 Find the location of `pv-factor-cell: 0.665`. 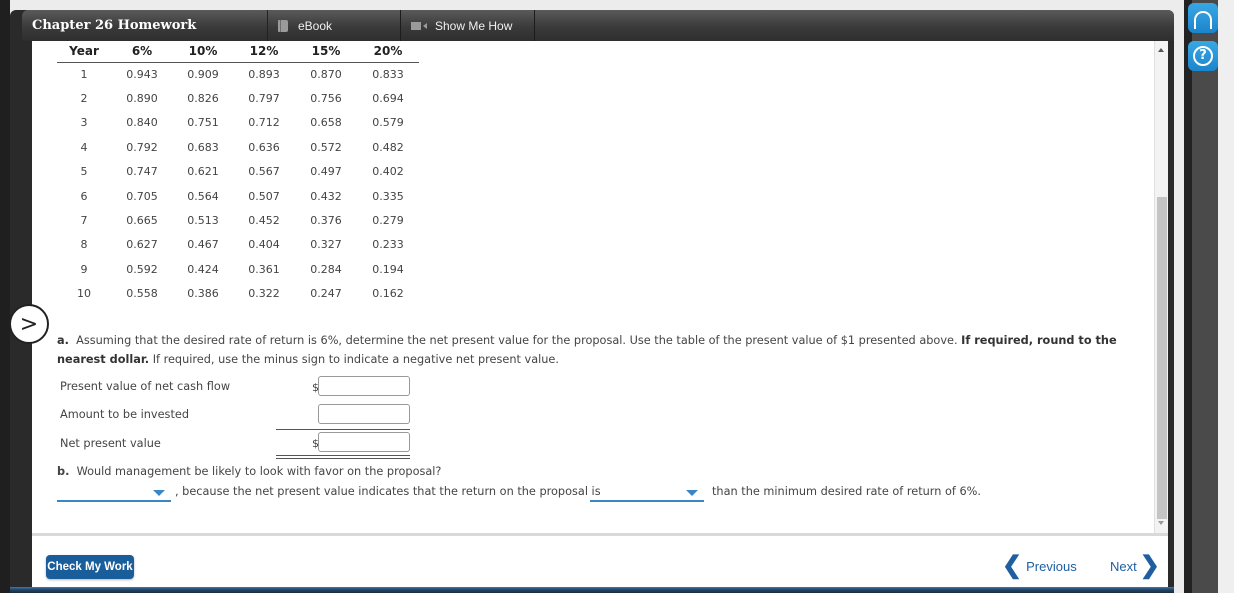

pv-factor-cell: 0.665 is located at coordinates (142, 221).